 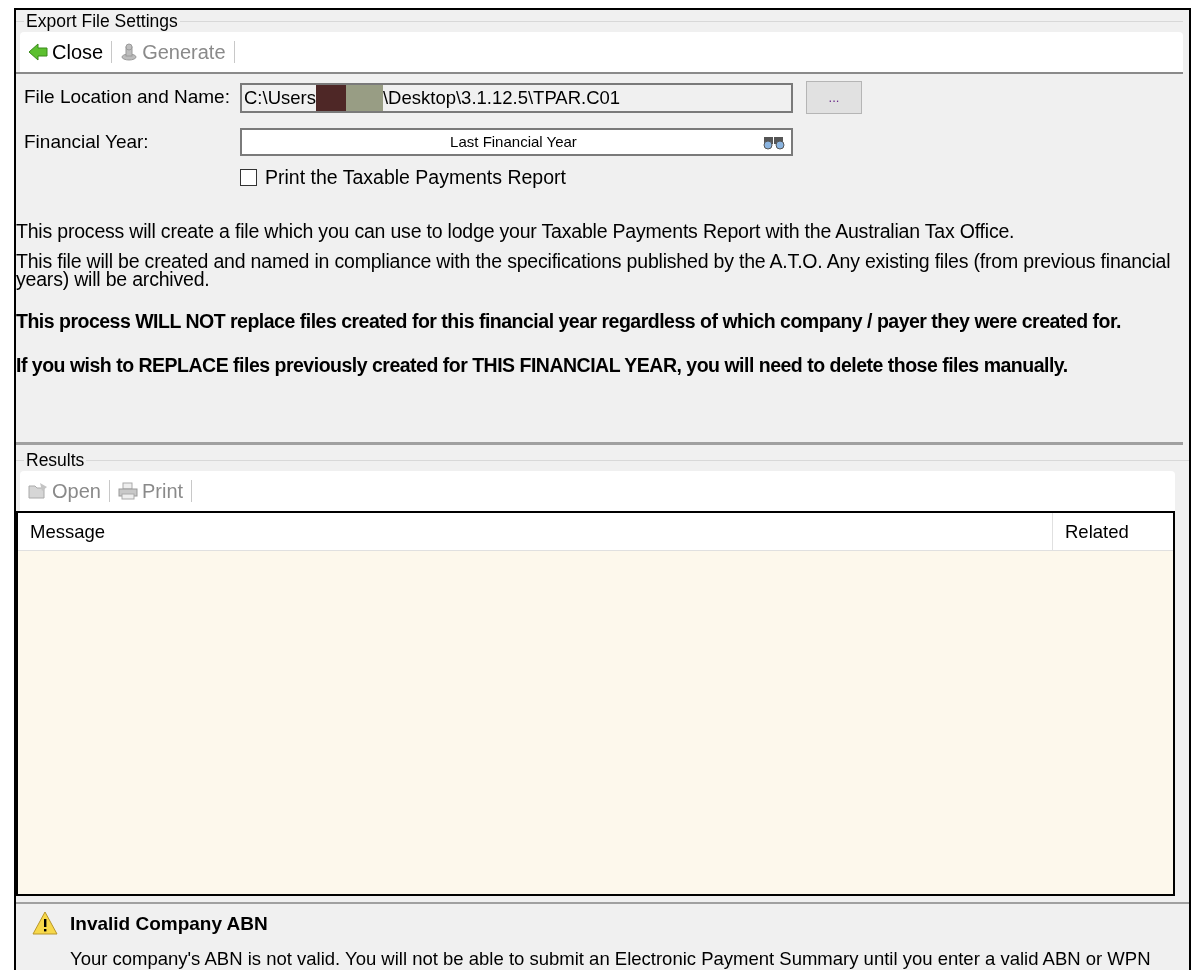 What do you see at coordinates (248, 177) in the screenshot?
I see `checkbox` at bounding box center [248, 177].